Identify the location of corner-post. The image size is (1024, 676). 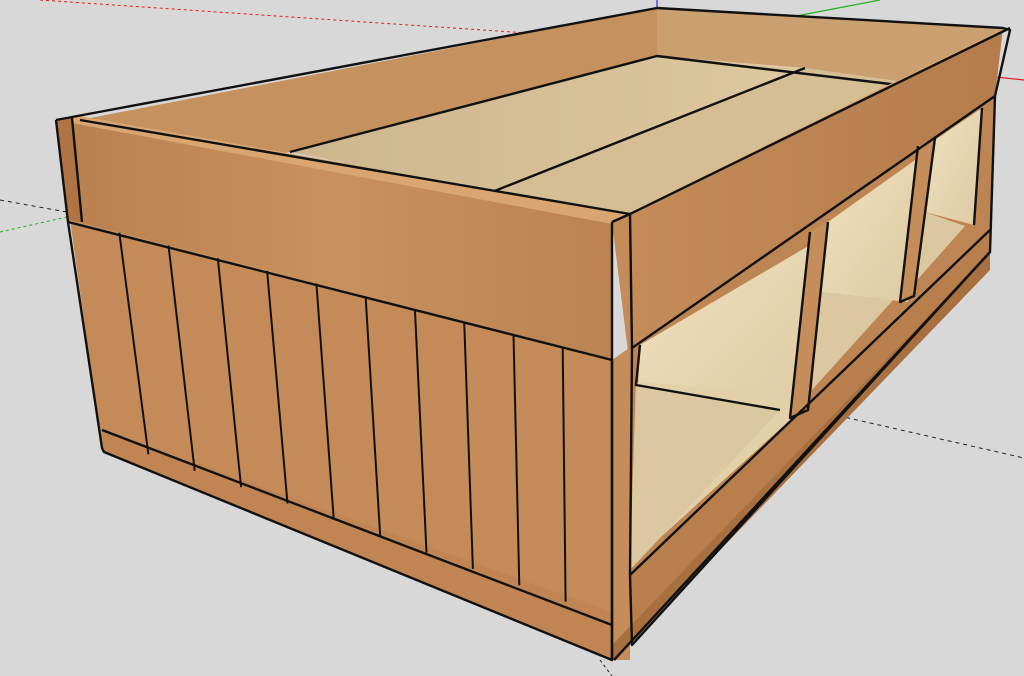
(622, 504).